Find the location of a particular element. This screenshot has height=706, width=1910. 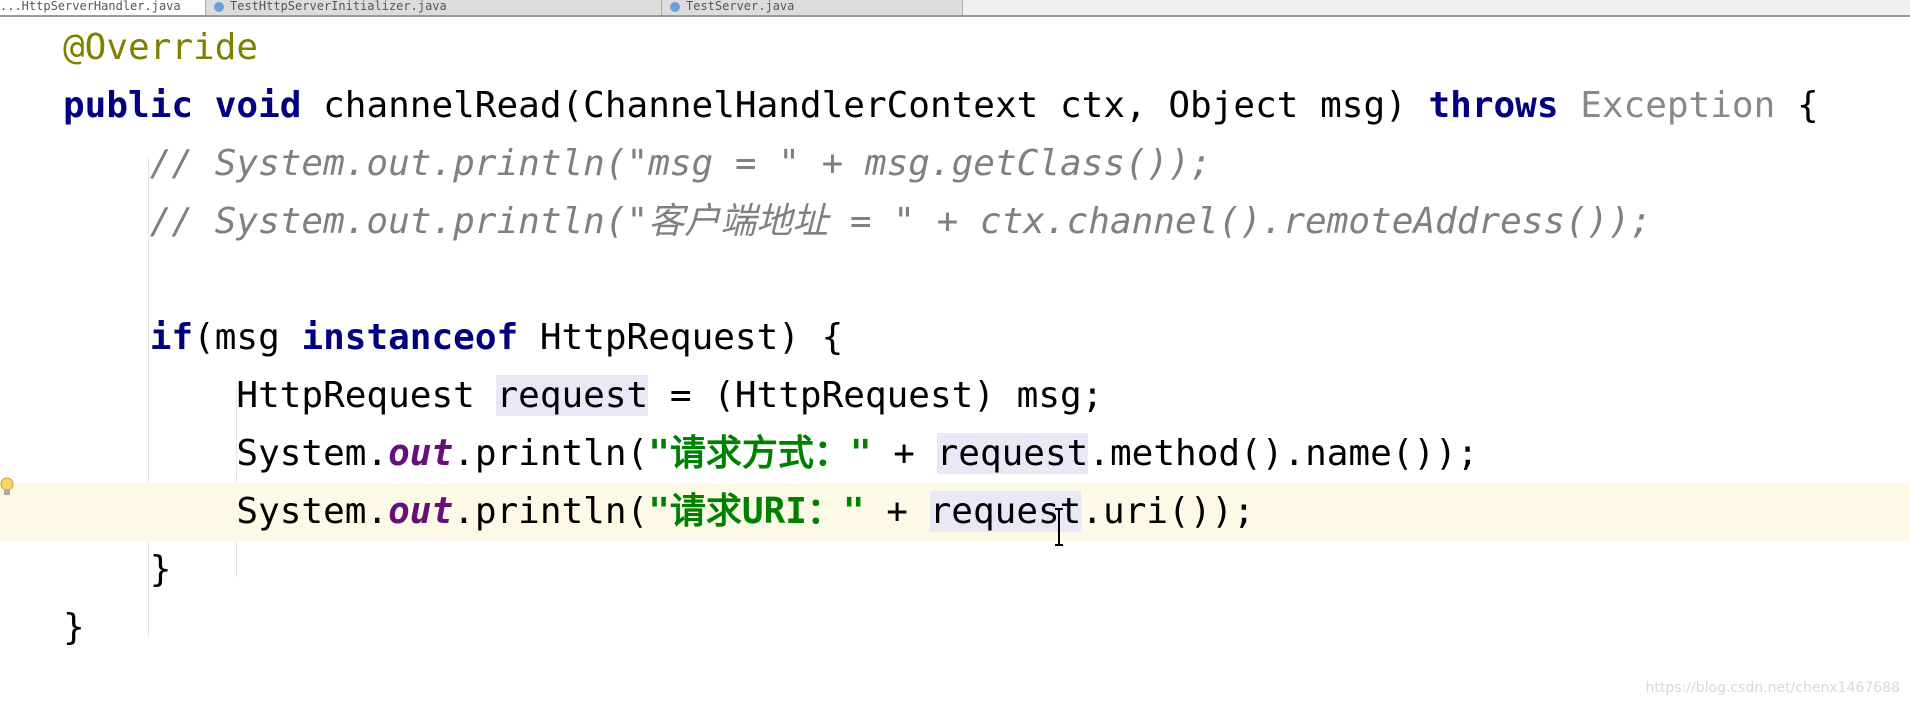

code-token: throws is located at coordinates (1504, 105).